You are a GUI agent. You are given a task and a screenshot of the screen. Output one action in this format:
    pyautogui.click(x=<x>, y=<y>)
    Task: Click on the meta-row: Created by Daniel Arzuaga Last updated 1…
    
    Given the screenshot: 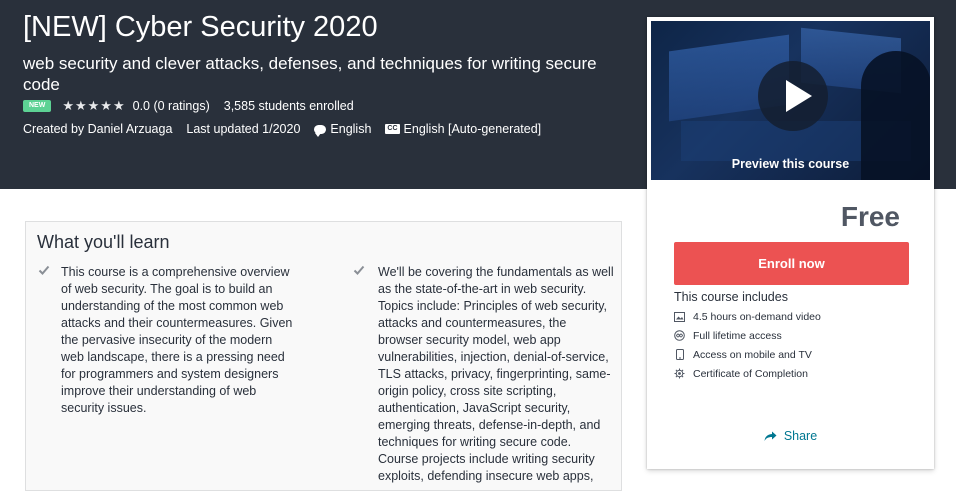 What is the action you would take?
    pyautogui.click(x=289, y=129)
    